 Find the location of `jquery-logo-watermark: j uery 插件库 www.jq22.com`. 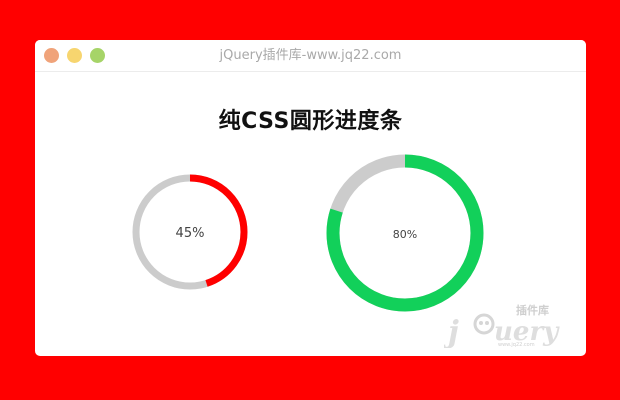

jquery-logo-watermark: j uery 插件库 www.jq22.com is located at coordinates (502, 325).